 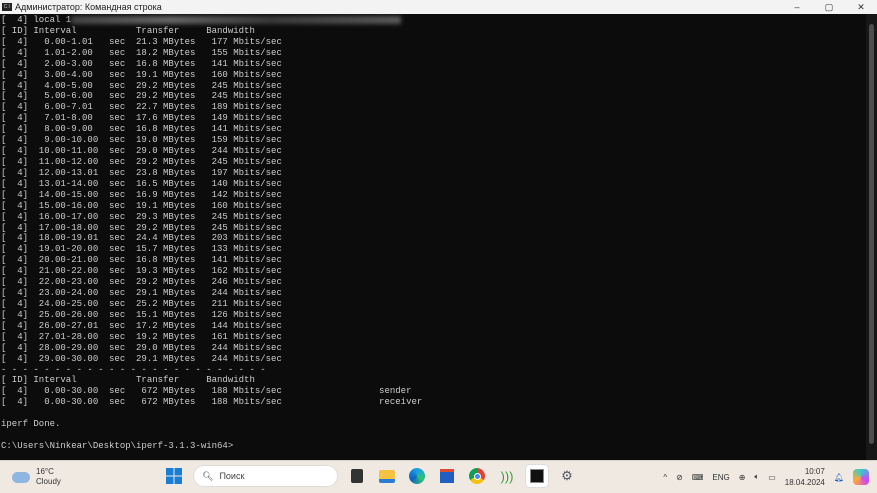 I want to click on maximize-button: ▢, so click(x=829, y=7).